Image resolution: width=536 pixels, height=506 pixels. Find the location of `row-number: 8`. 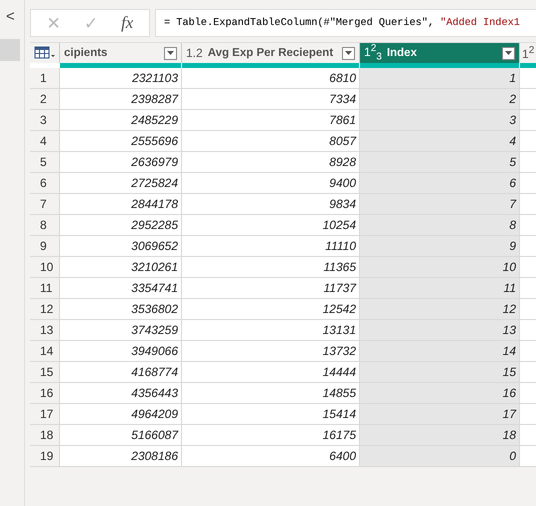

row-number: 8 is located at coordinates (44, 225).